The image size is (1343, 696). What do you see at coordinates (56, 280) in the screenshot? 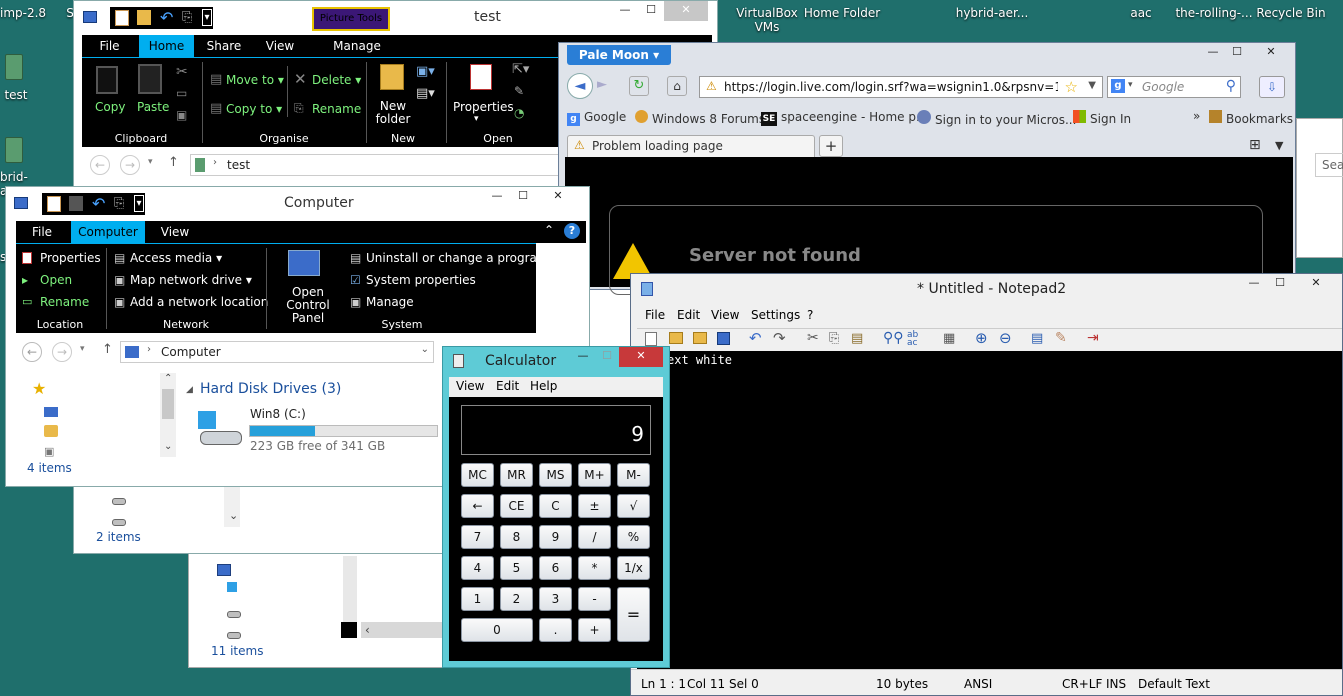
I see `open-button: Open` at bounding box center [56, 280].